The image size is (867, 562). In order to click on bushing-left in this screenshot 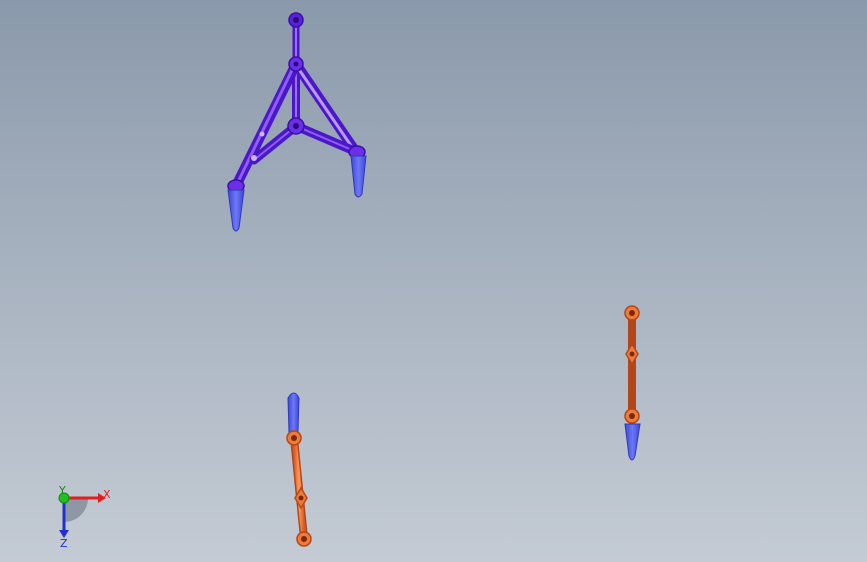, I will do `click(236, 210)`.